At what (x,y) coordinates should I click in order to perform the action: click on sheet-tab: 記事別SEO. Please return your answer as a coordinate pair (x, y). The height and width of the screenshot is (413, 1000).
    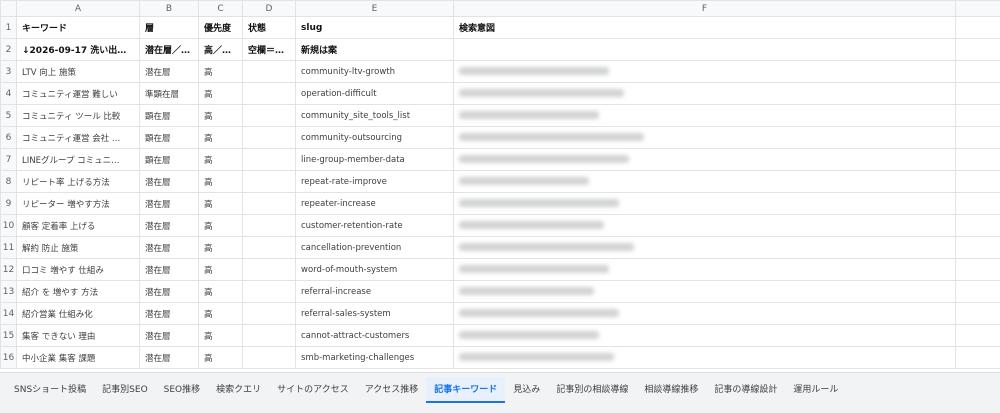
    Looking at the image, I should click on (124, 390).